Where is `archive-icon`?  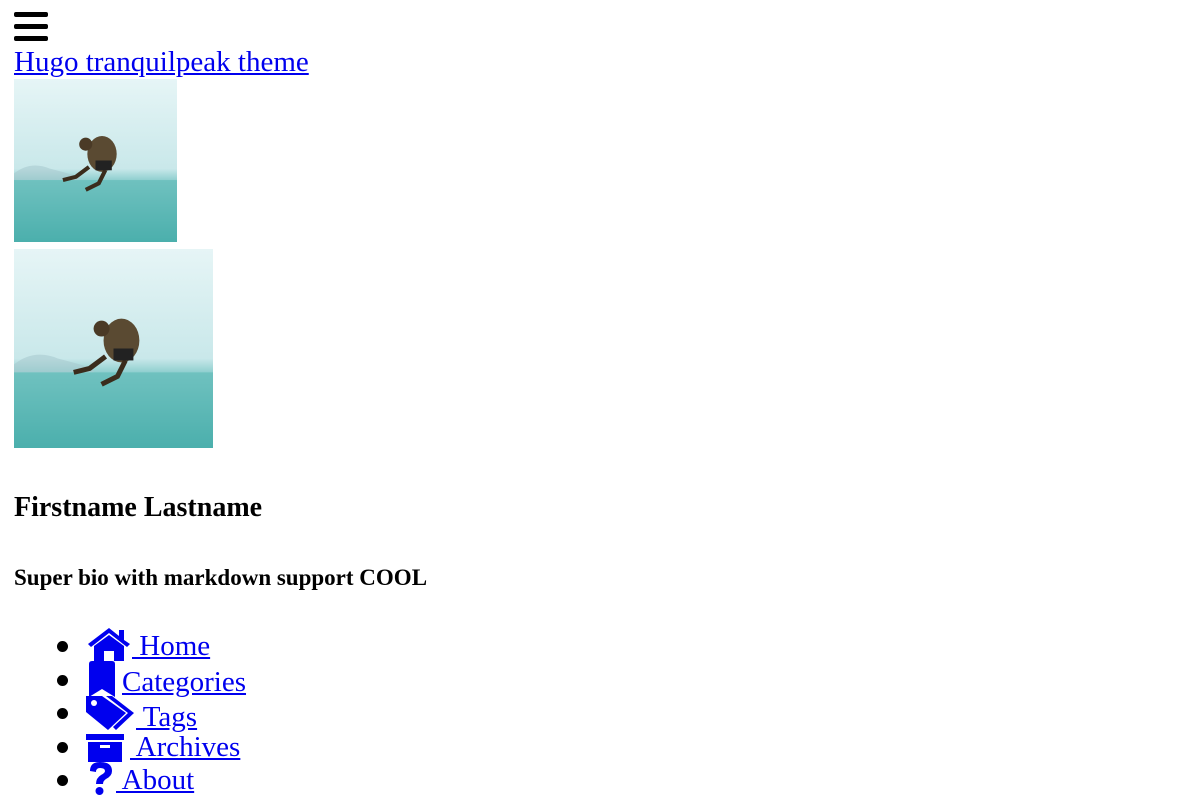
archive-icon is located at coordinates (108, 745).